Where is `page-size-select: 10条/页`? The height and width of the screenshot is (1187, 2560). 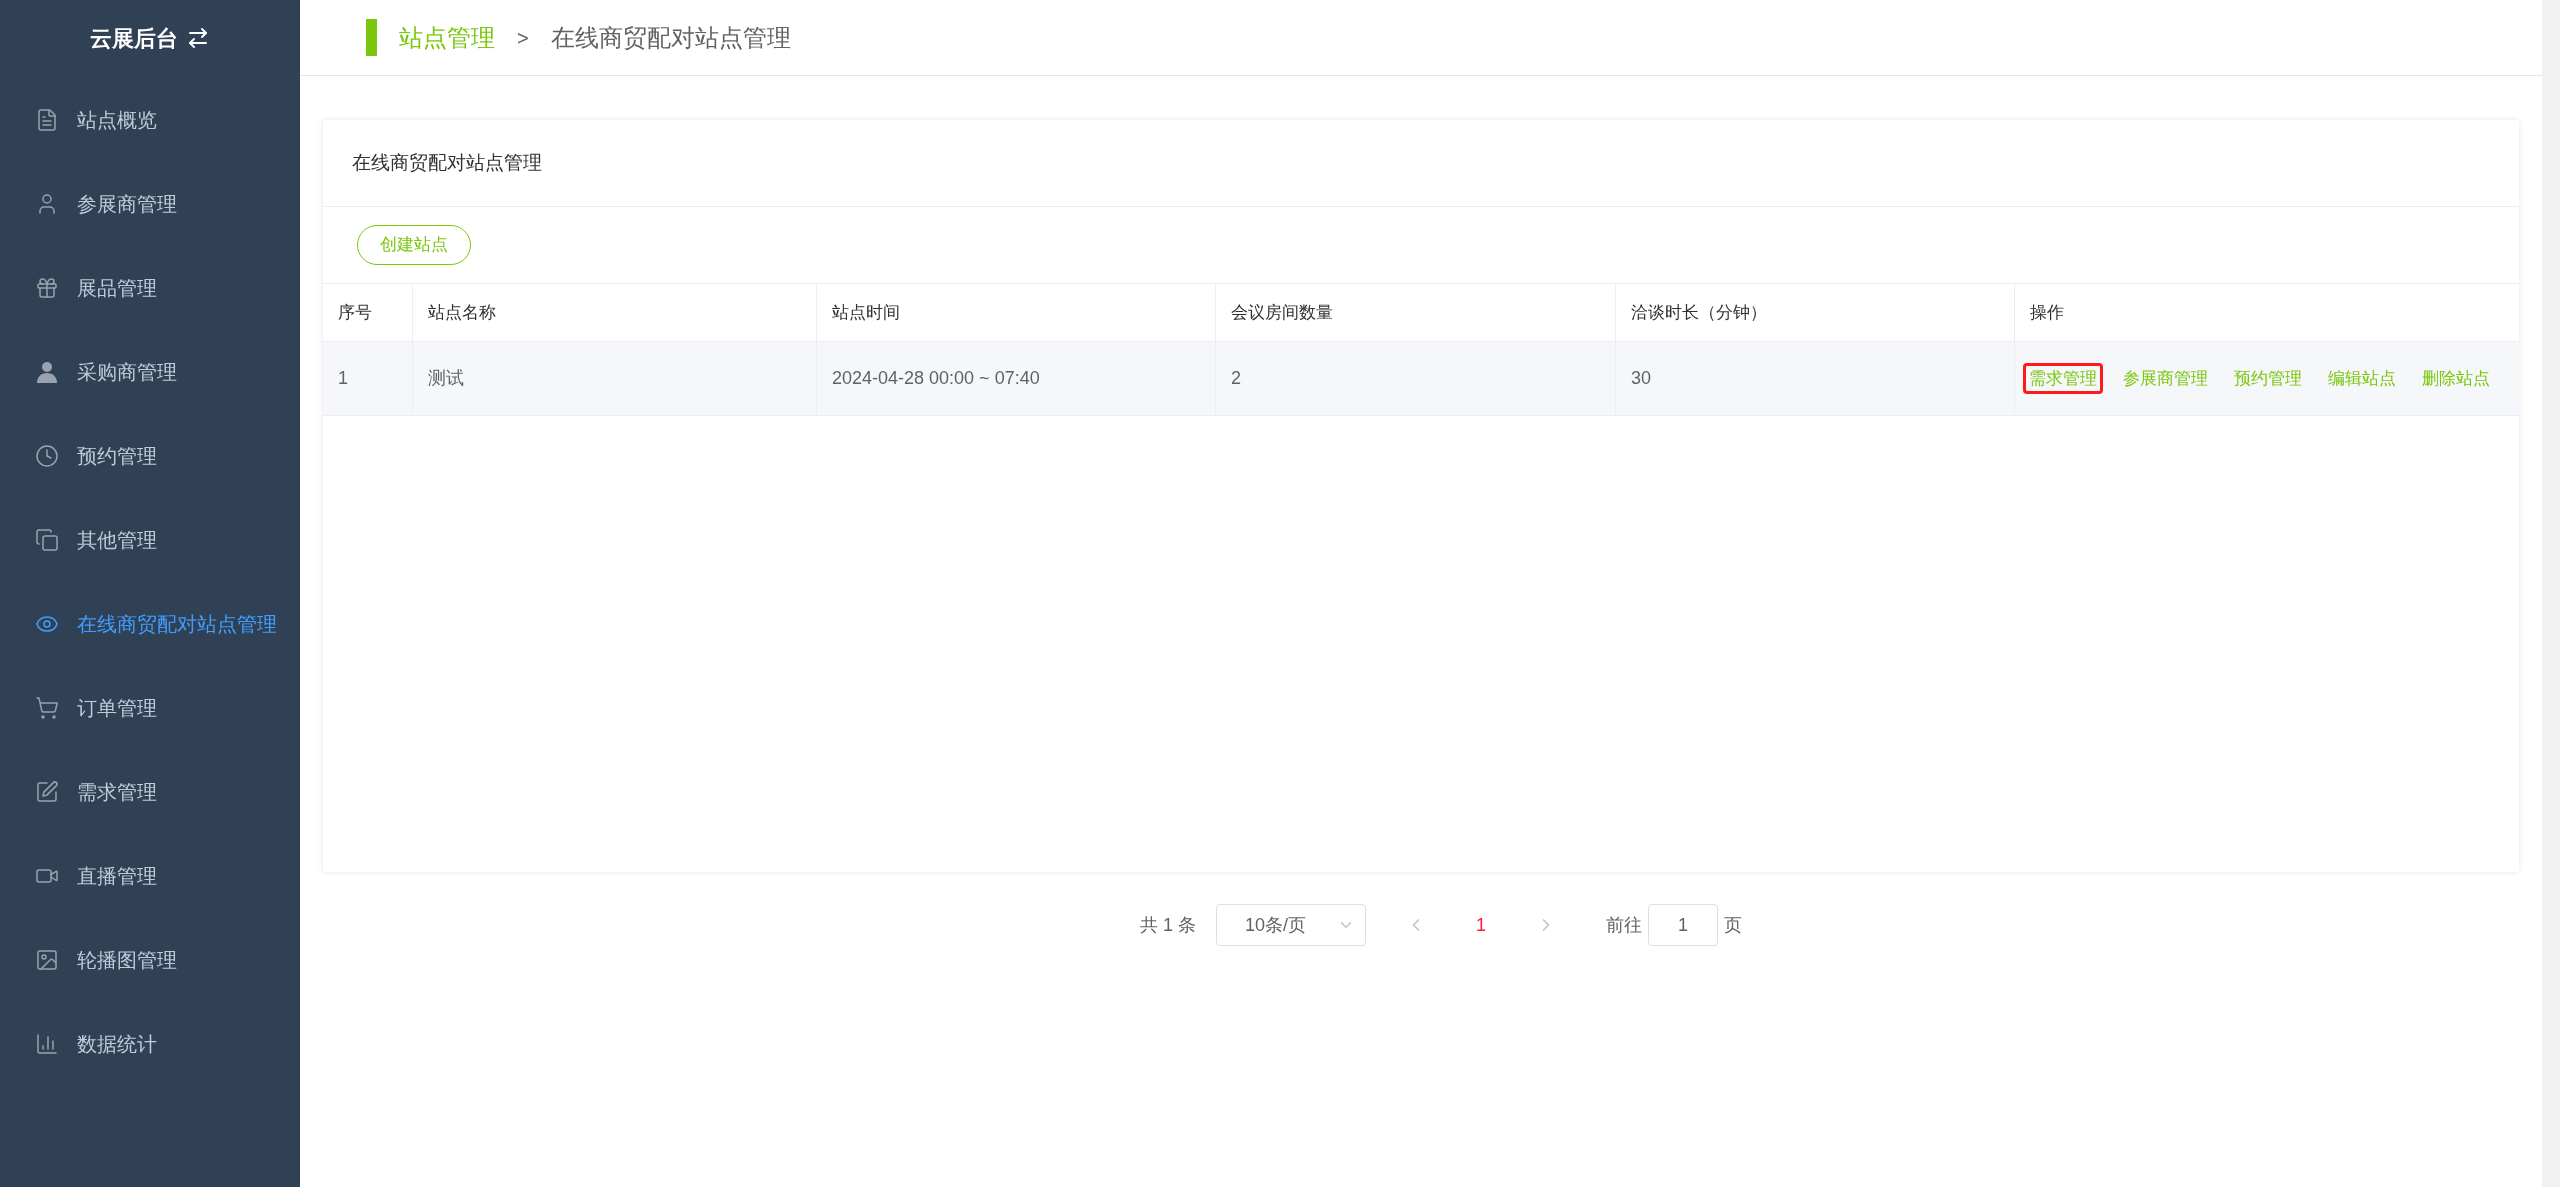
page-size-select: 10条/页 is located at coordinates (1291, 925).